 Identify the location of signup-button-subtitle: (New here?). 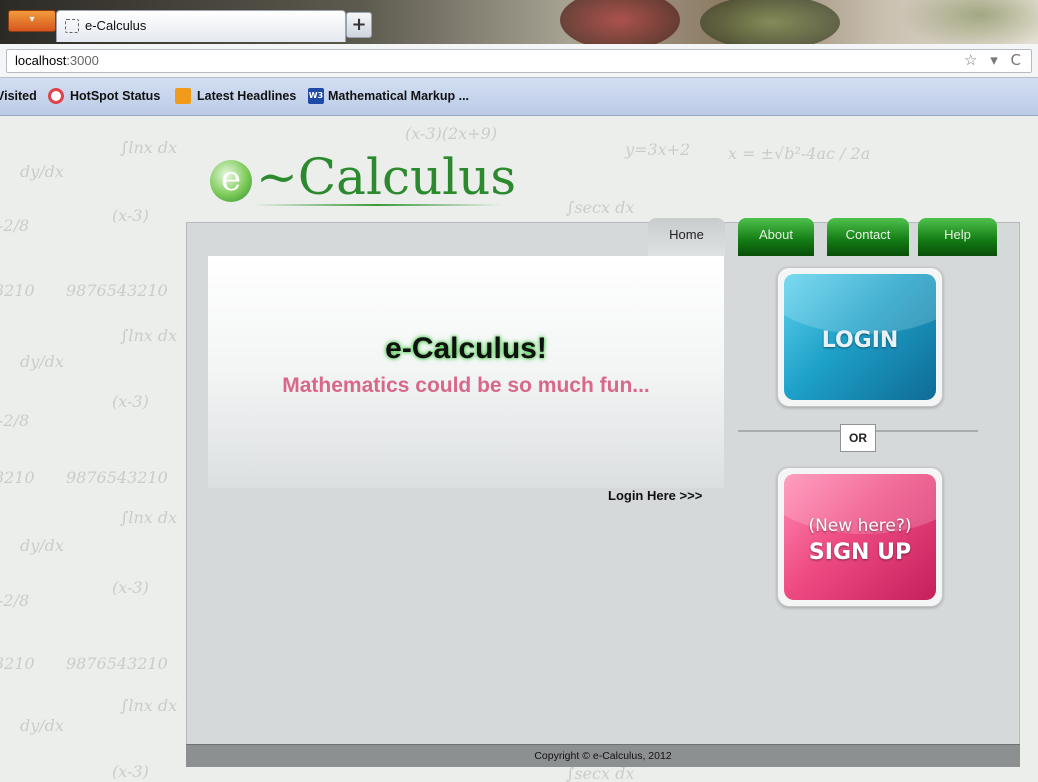
(860, 526).